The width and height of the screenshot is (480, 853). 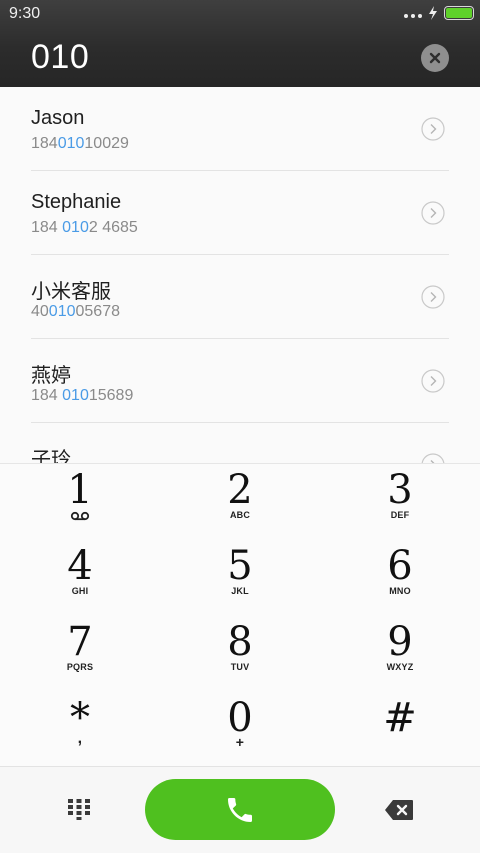 What do you see at coordinates (240, 515) in the screenshot?
I see `key-letters: ABC` at bounding box center [240, 515].